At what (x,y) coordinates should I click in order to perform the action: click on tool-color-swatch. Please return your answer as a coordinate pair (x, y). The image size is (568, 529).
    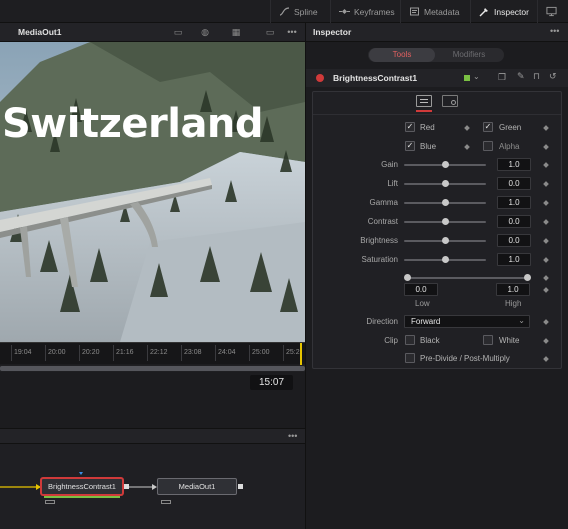
    Looking at the image, I should click on (467, 78).